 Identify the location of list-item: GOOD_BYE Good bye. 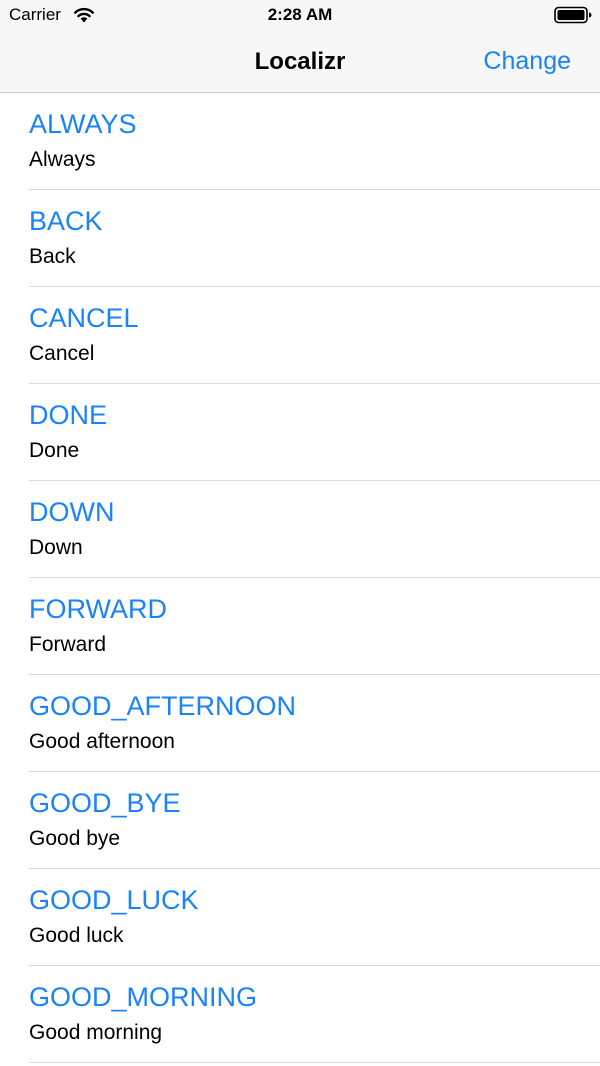
(300, 820).